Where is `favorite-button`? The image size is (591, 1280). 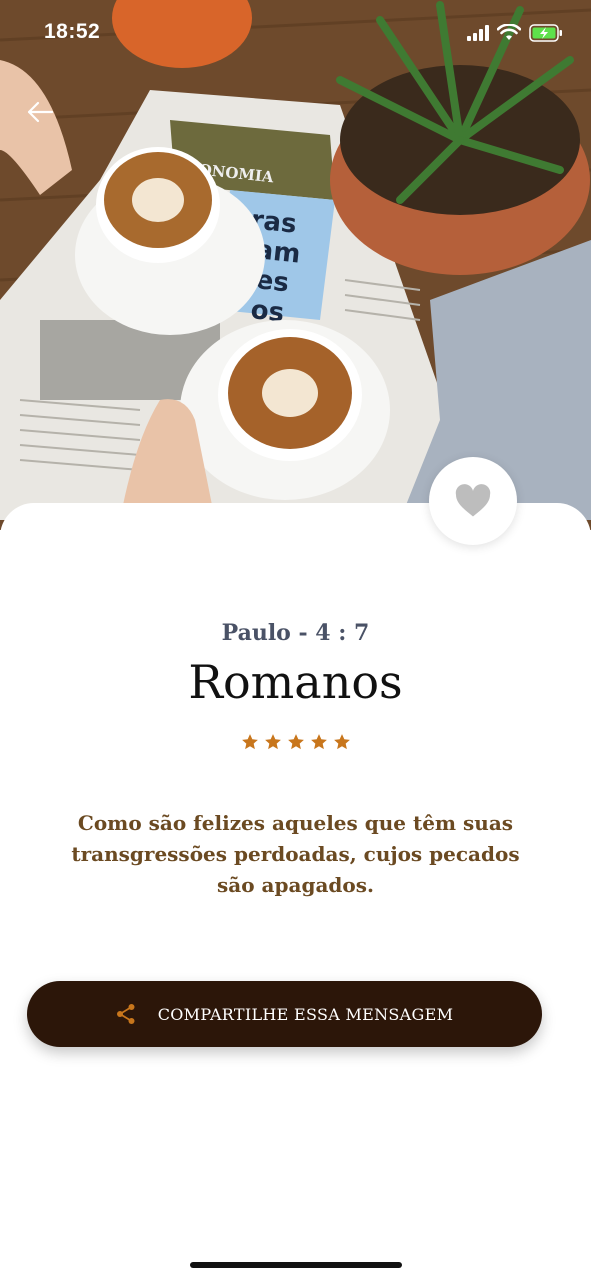 favorite-button is located at coordinates (473, 501).